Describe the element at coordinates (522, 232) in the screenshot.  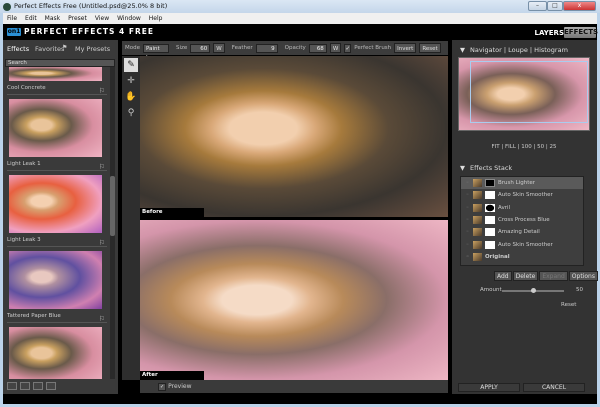
I see `stack-item: ◦ Amazing Detail` at that location.